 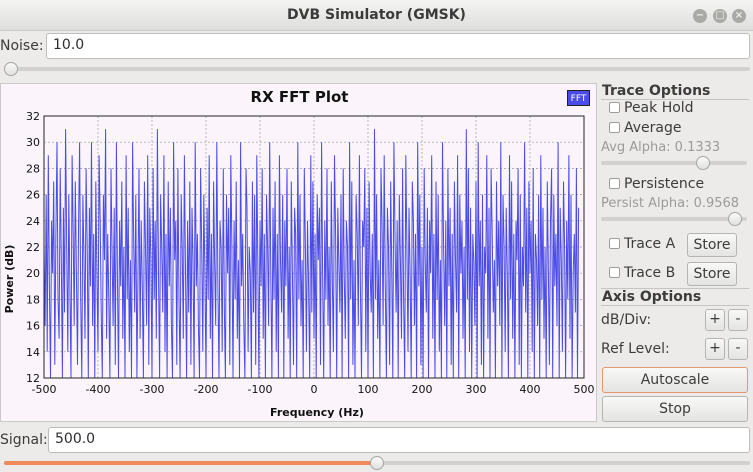 I want to click on y-tick-label: 14, so click(x=33, y=352).